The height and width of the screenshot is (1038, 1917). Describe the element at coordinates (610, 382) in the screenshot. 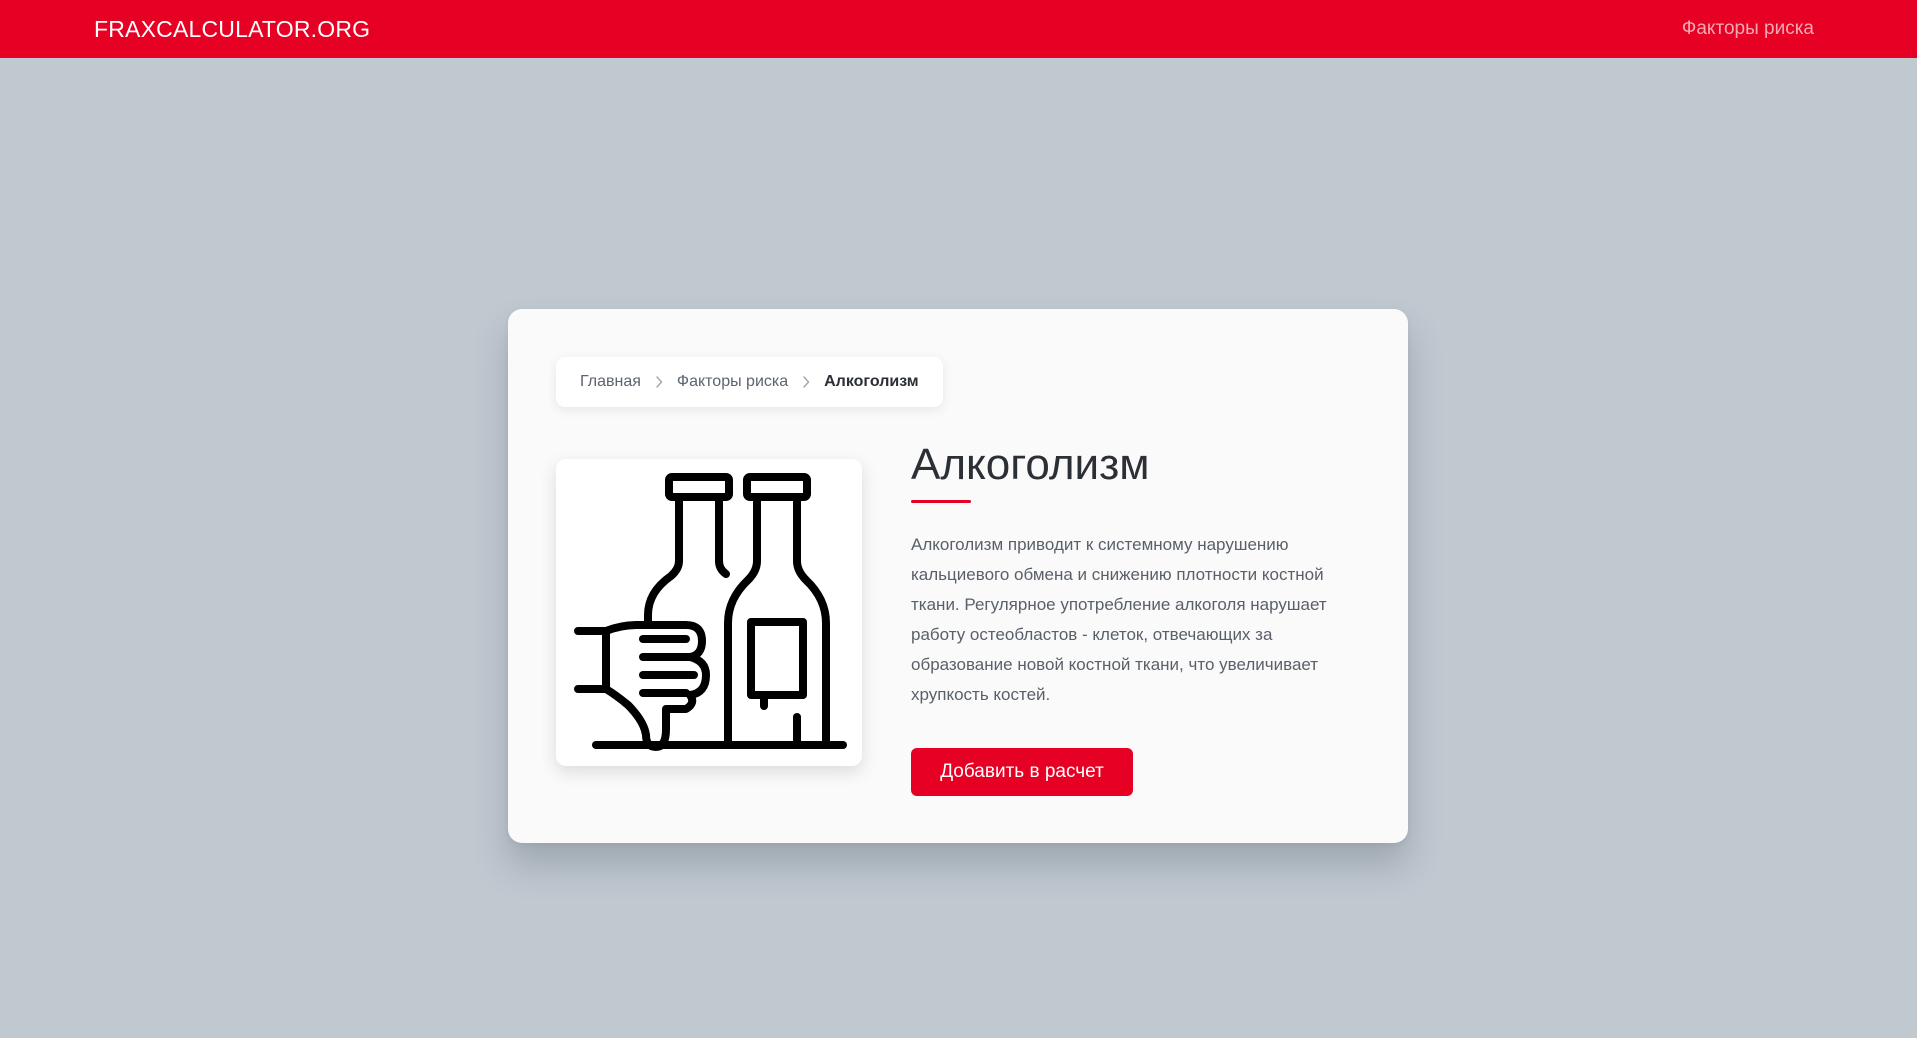

I see `breadcrumb-home: Главная` at that location.